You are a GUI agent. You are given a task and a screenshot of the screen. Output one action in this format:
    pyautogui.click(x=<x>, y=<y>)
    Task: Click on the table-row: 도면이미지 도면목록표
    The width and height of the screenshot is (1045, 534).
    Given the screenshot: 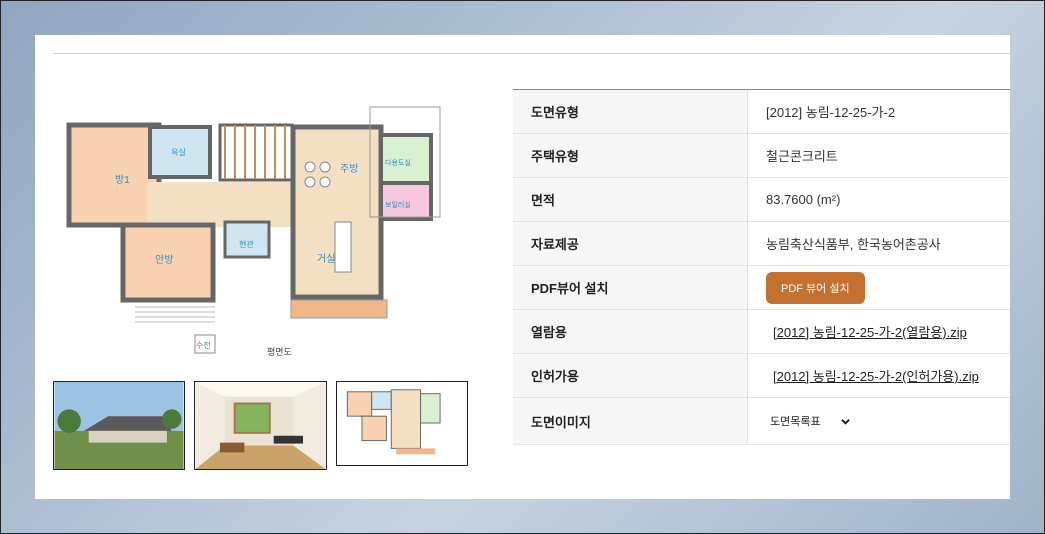 What is the action you would take?
    pyautogui.click(x=761, y=421)
    